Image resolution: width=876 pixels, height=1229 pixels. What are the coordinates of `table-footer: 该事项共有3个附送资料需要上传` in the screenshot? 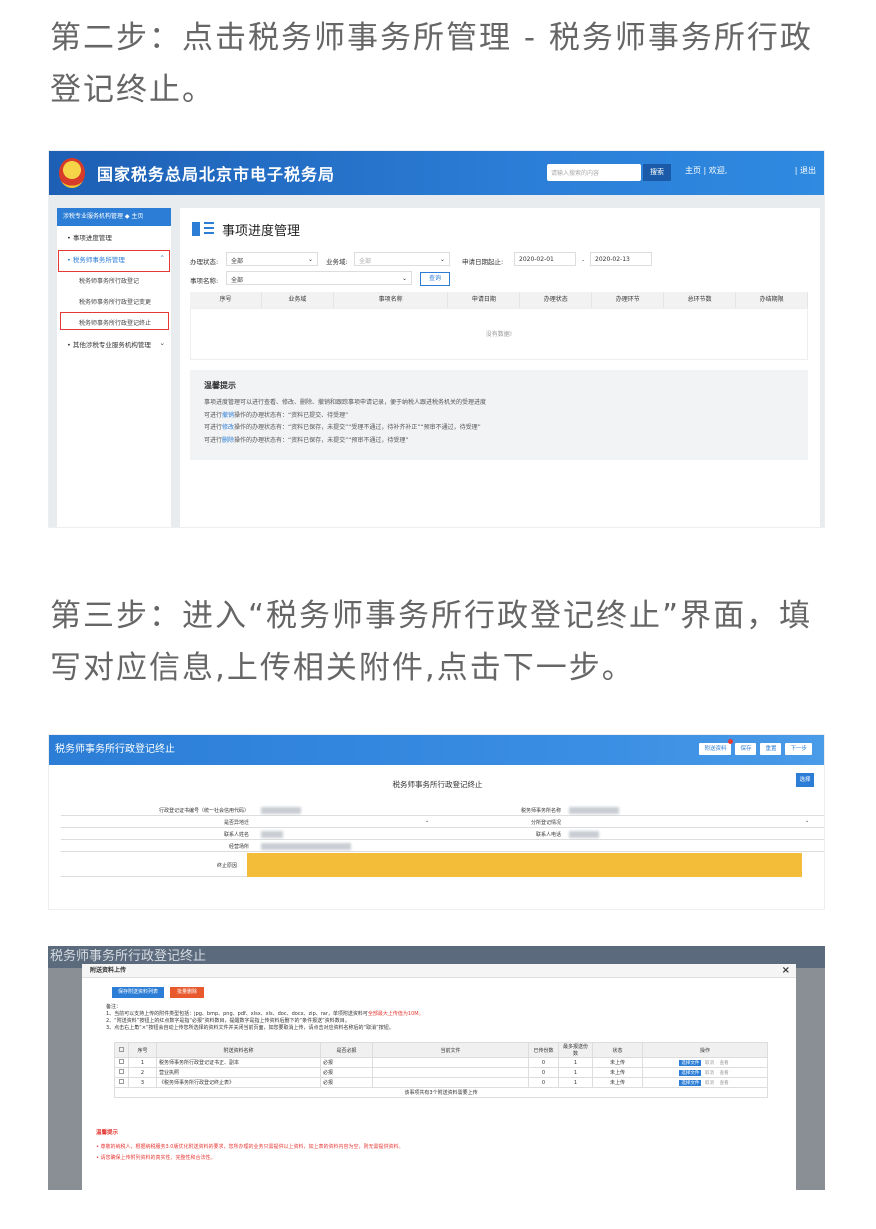 It's located at (441, 1092).